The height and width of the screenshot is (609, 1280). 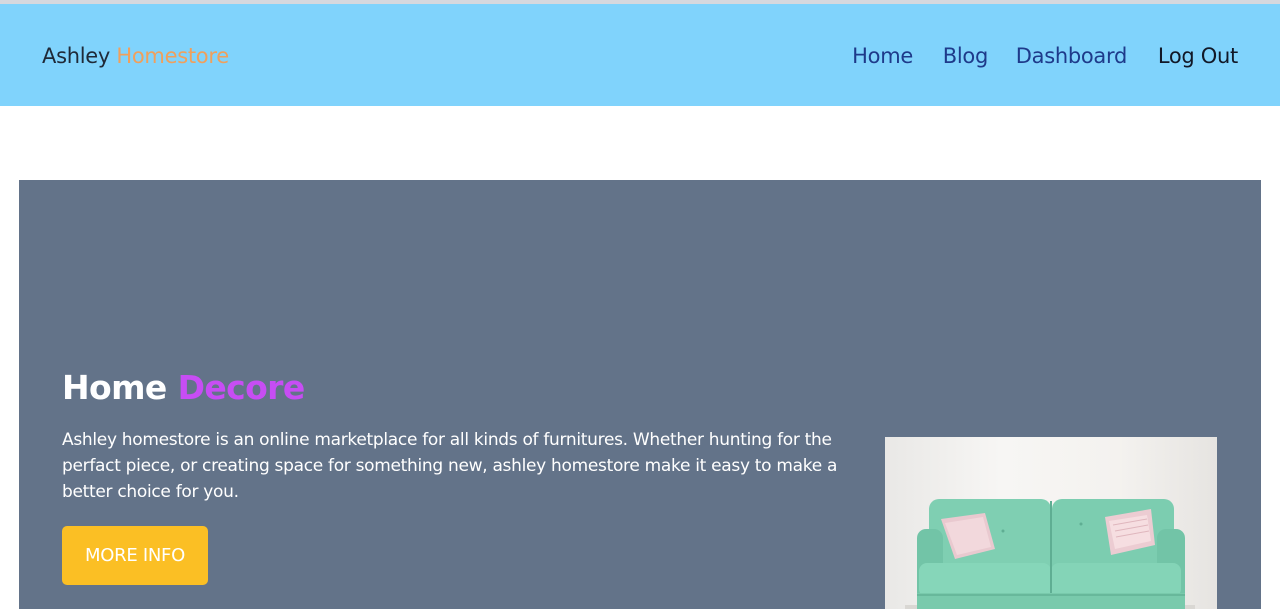 I want to click on nav-home-link: Home, so click(x=882, y=56).